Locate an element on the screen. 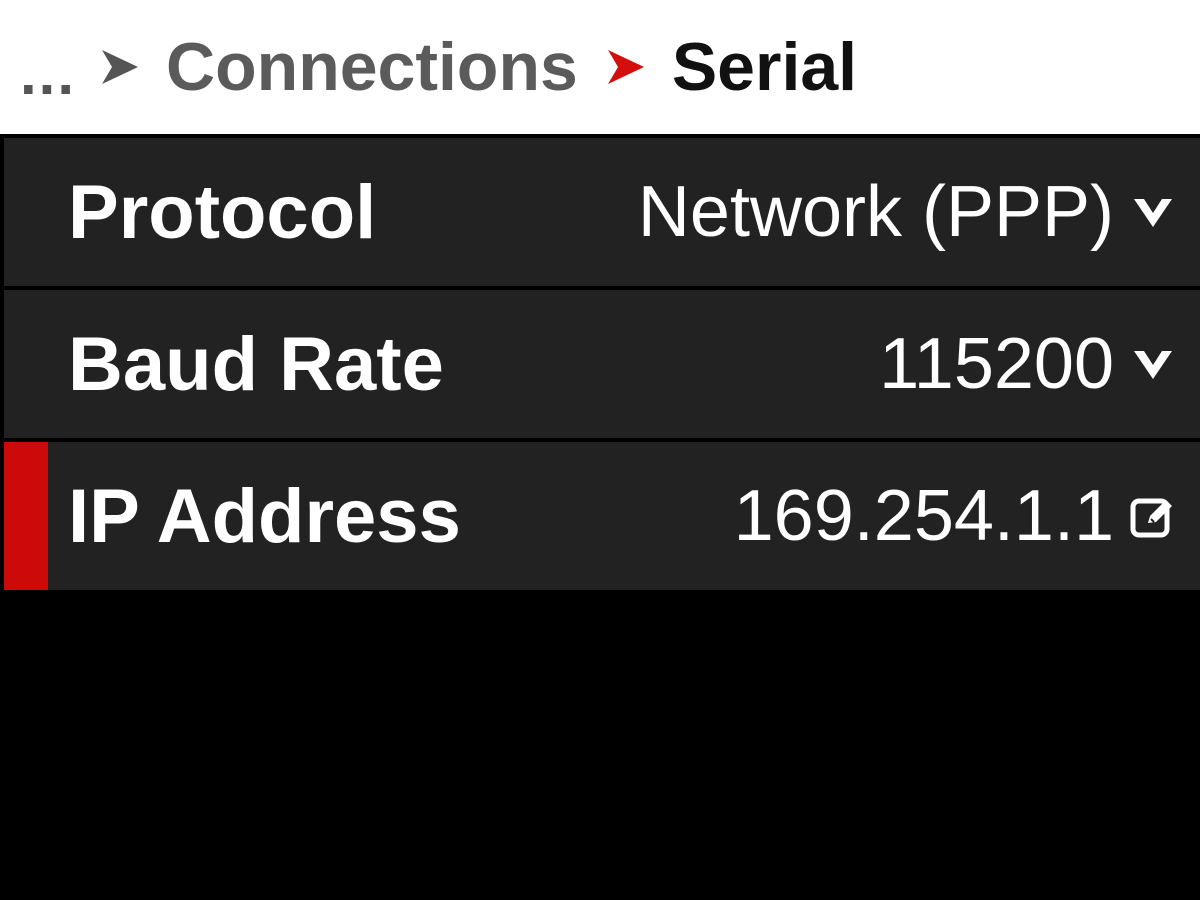  baud-rate-select-value: 115200 is located at coordinates (996, 364).